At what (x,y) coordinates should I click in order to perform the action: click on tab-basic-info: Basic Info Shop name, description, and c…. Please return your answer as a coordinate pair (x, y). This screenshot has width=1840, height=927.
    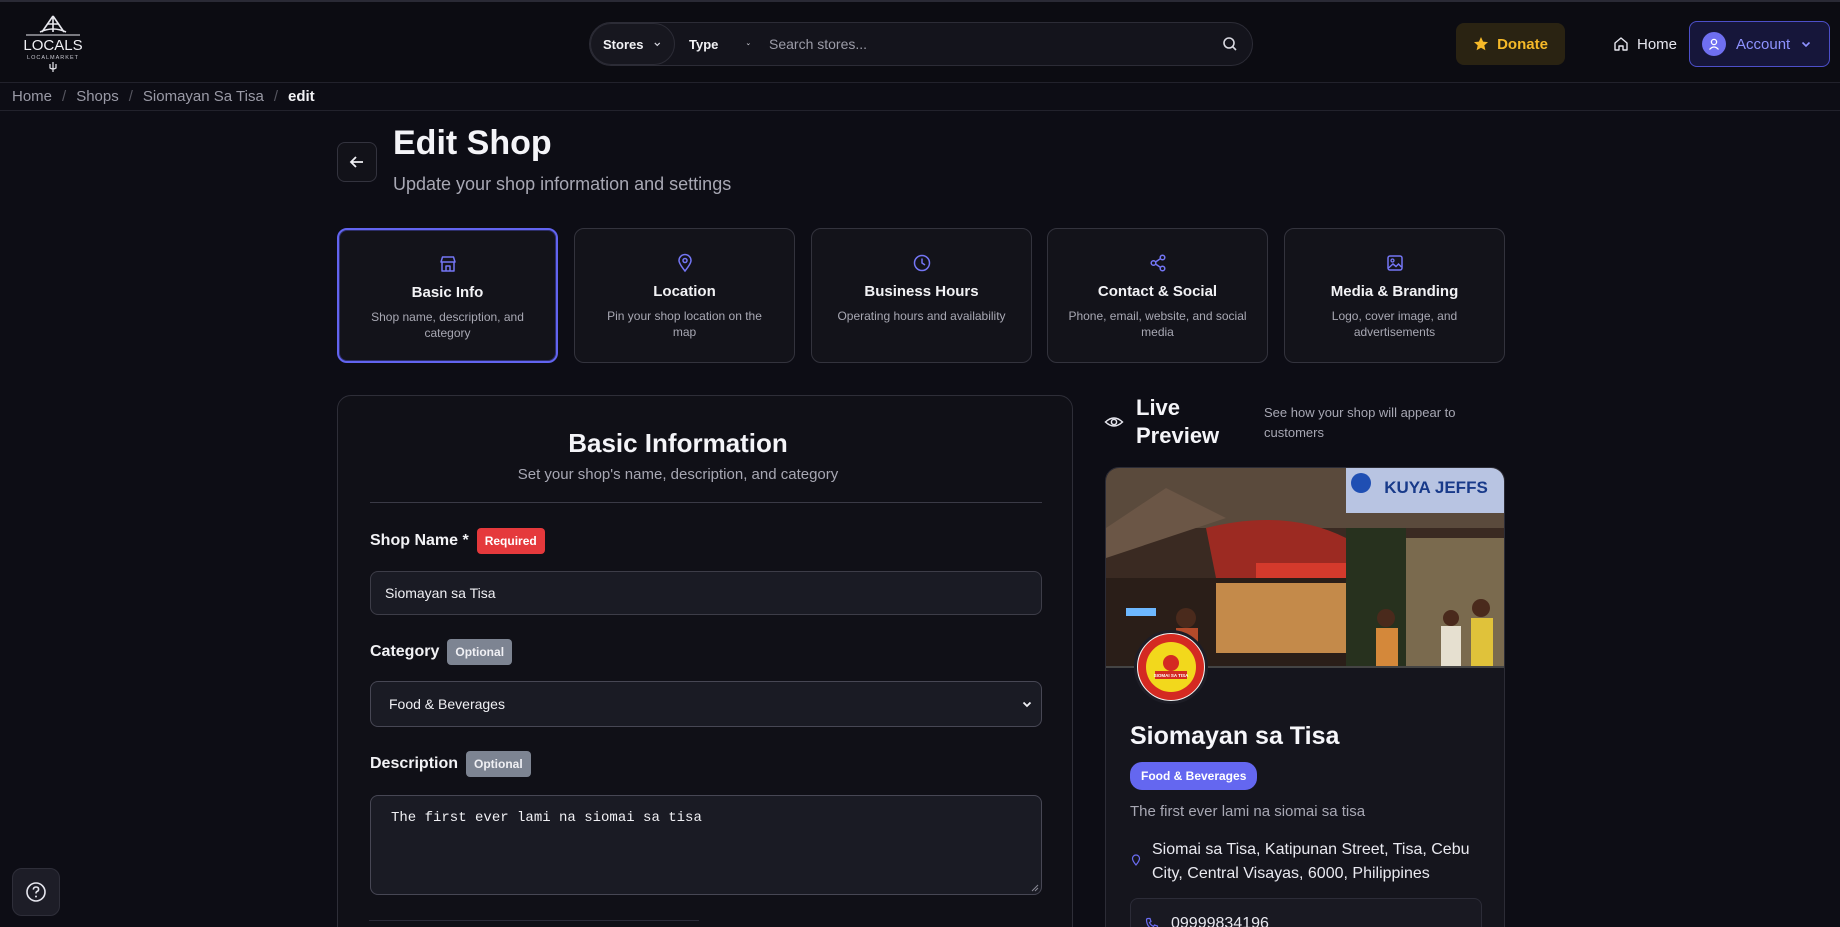
    Looking at the image, I should click on (447, 295).